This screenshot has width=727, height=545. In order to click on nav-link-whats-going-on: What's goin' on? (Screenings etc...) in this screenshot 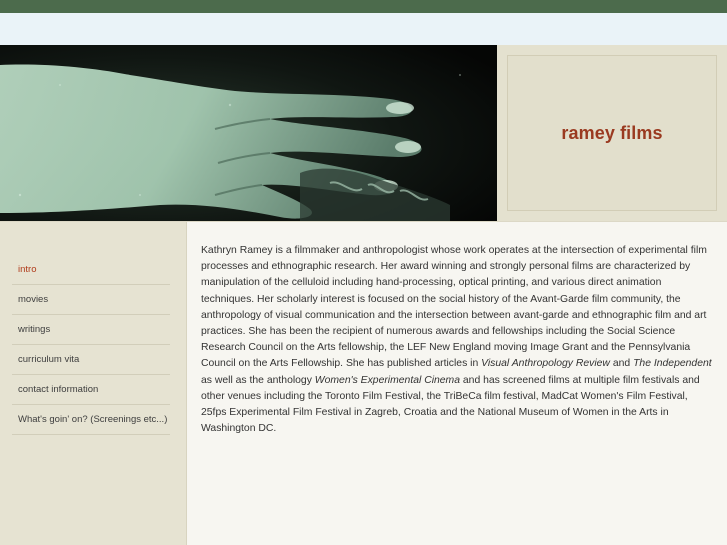, I will do `click(91, 419)`.